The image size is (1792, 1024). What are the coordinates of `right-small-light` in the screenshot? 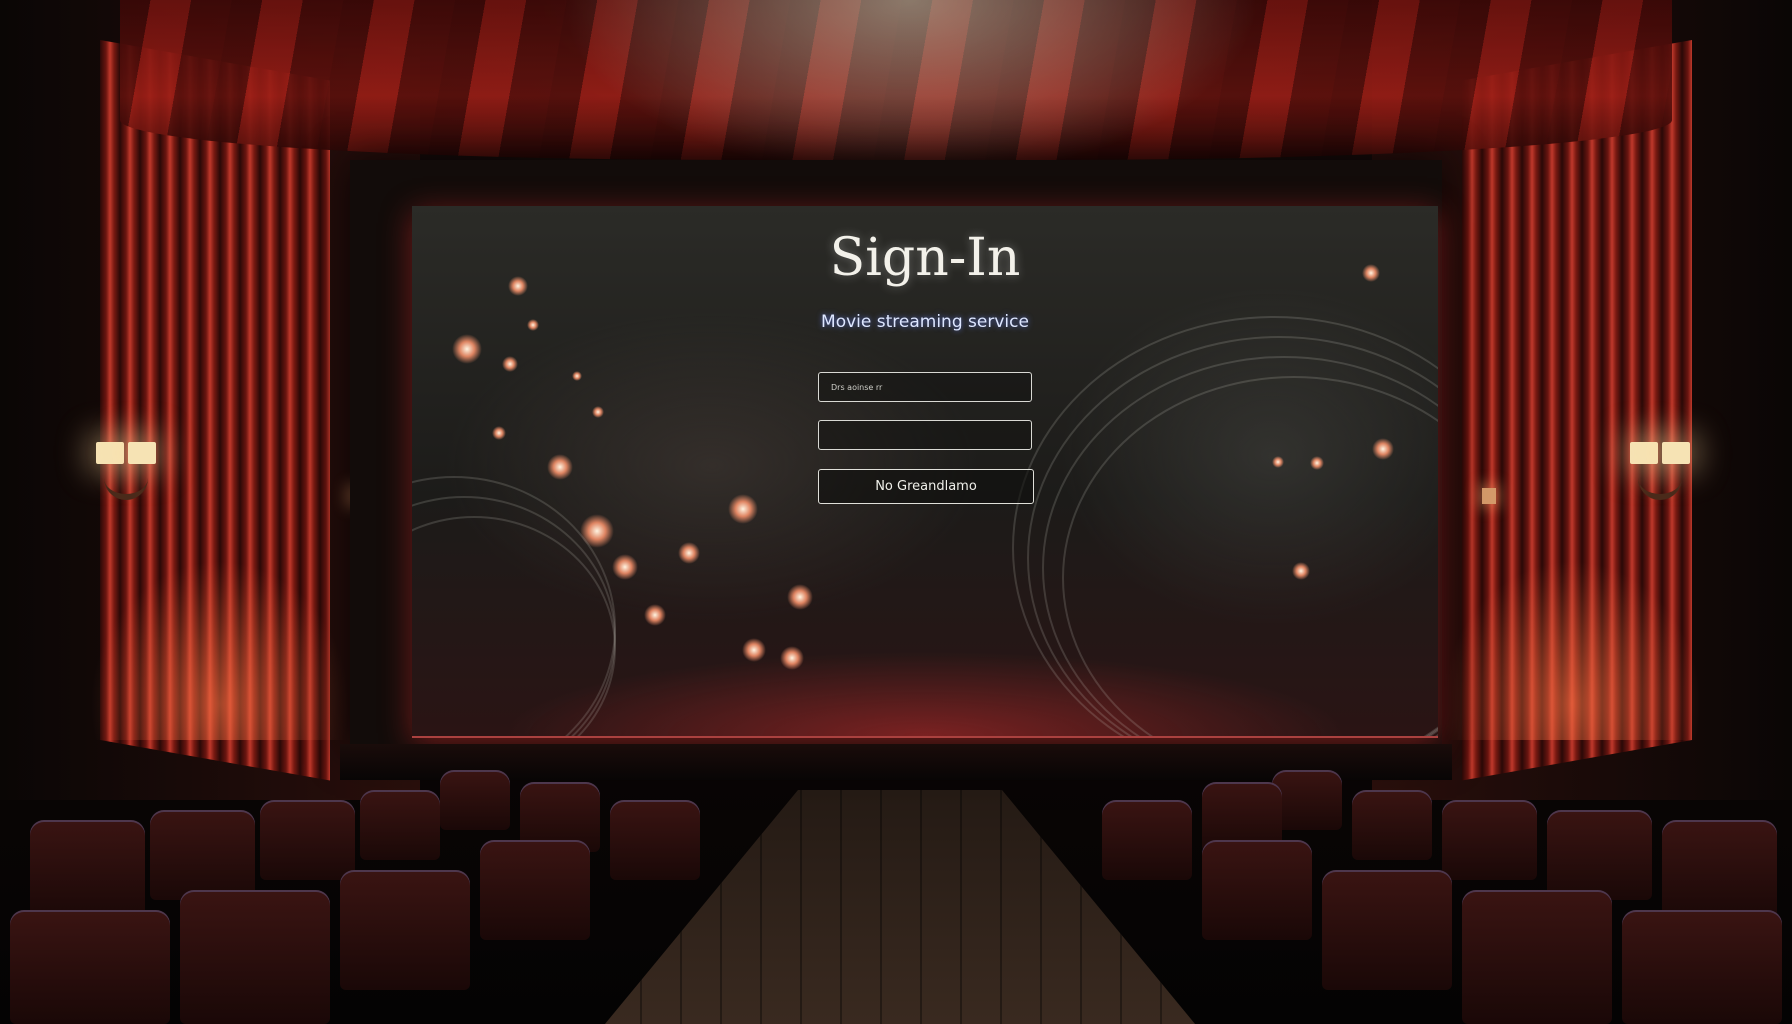 It's located at (1489, 496).